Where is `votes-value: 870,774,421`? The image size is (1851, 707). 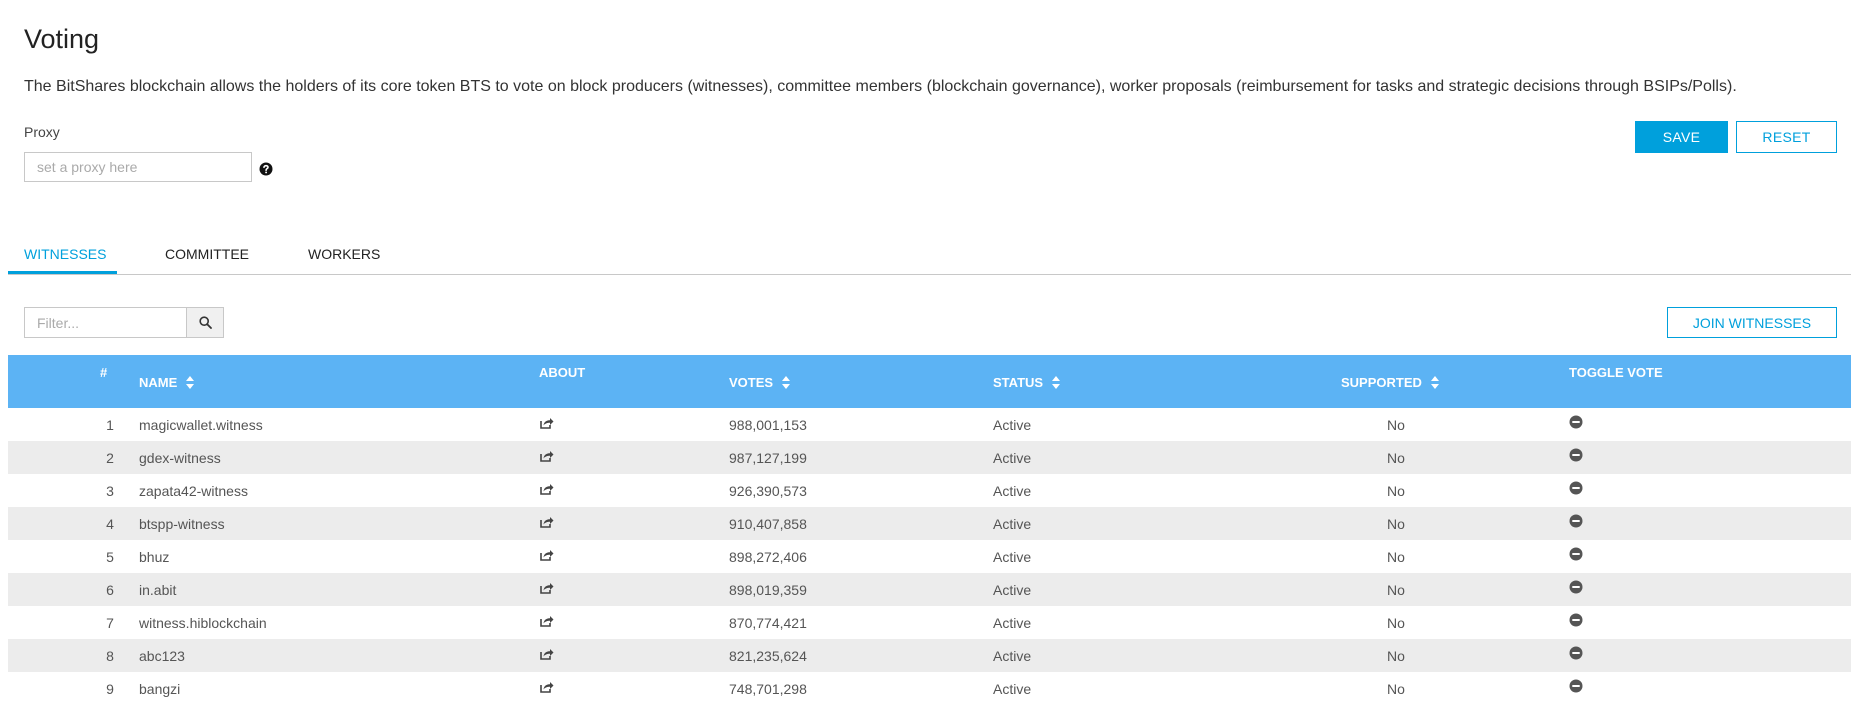 votes-value: 870,774,421 is located at coordinates (768, 623).